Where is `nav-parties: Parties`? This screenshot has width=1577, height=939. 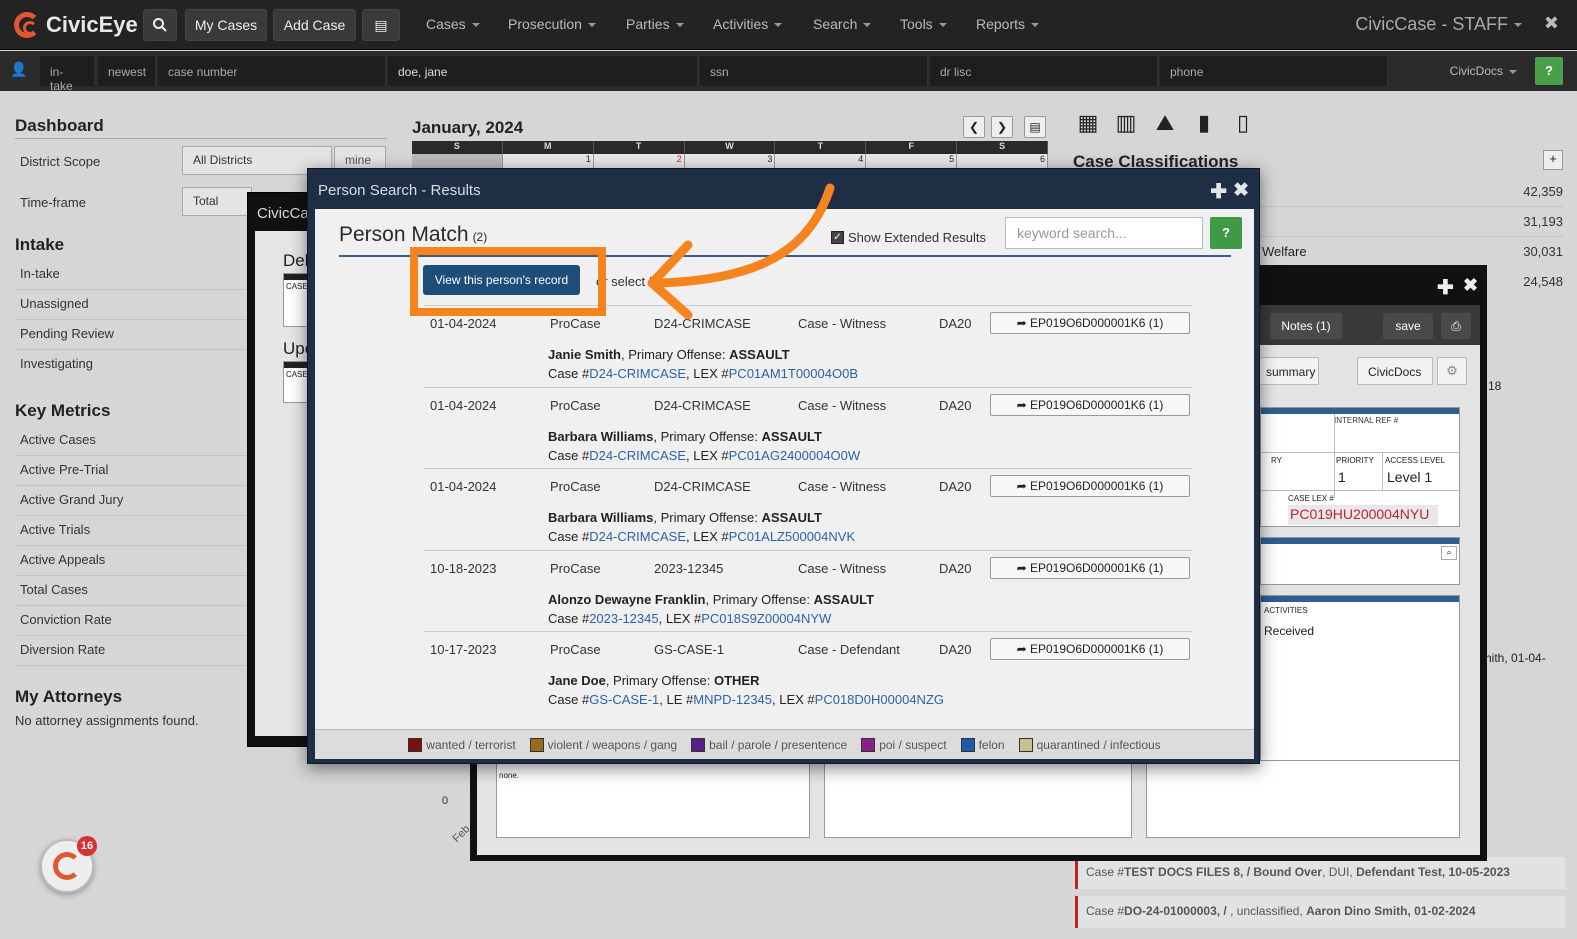 nav-parties: Parties is located at coordinates (655, 24).